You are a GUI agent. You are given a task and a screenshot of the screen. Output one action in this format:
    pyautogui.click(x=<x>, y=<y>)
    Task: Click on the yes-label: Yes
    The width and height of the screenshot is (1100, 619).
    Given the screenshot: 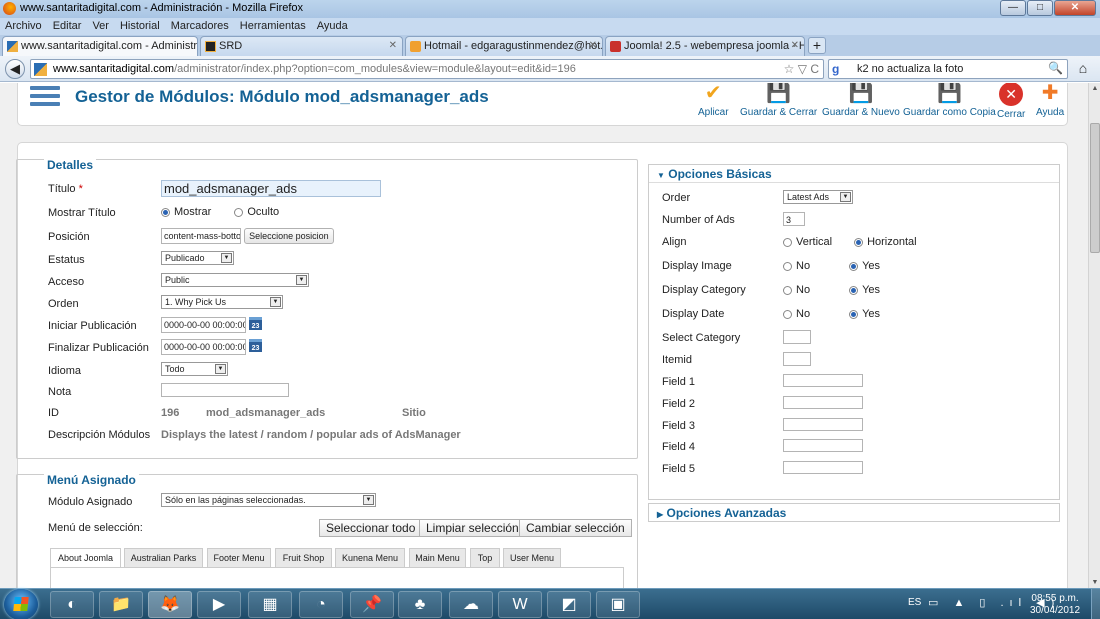 What is the action you would take?
    pyautogui.click(x=871, y=290)
    